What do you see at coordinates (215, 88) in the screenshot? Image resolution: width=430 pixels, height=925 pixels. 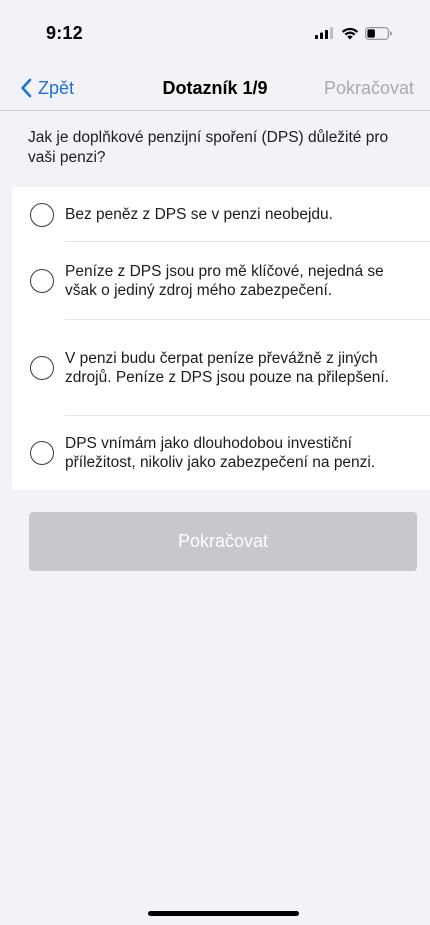 I see `navigation-bar: Zpět Dotazník 1/9 Pokračovat` at bounding box center [215, 88].